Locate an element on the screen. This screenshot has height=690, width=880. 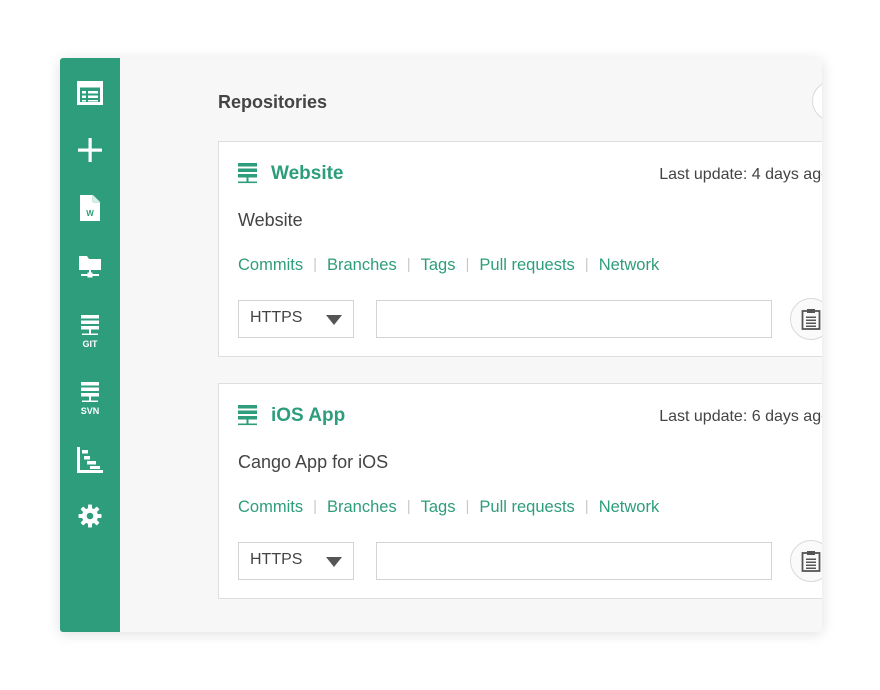
sidebar-item-reports is located at coordinates (90, 460).